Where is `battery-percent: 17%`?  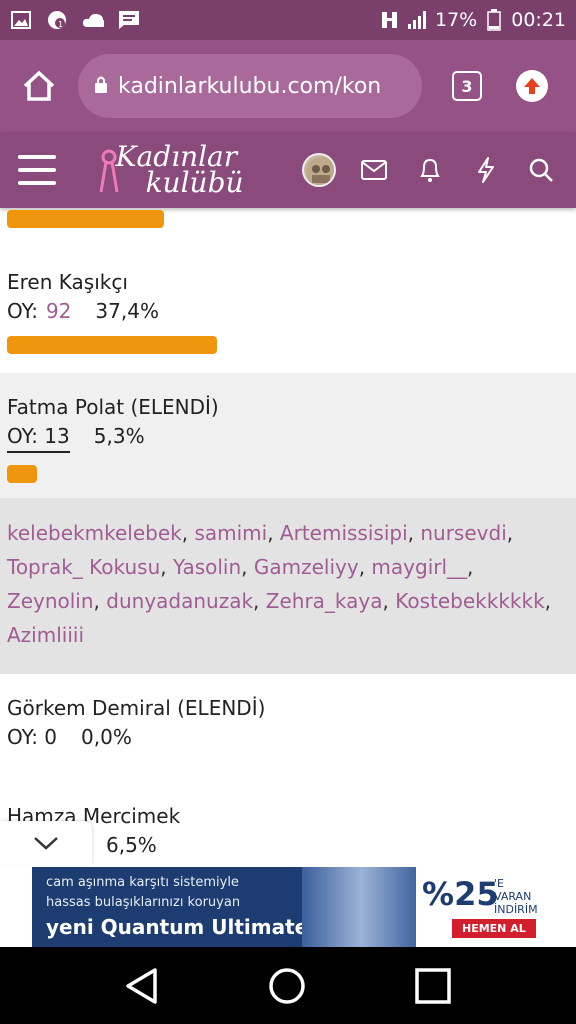
battery-percent: 17% is located at coordinates (456, 20).